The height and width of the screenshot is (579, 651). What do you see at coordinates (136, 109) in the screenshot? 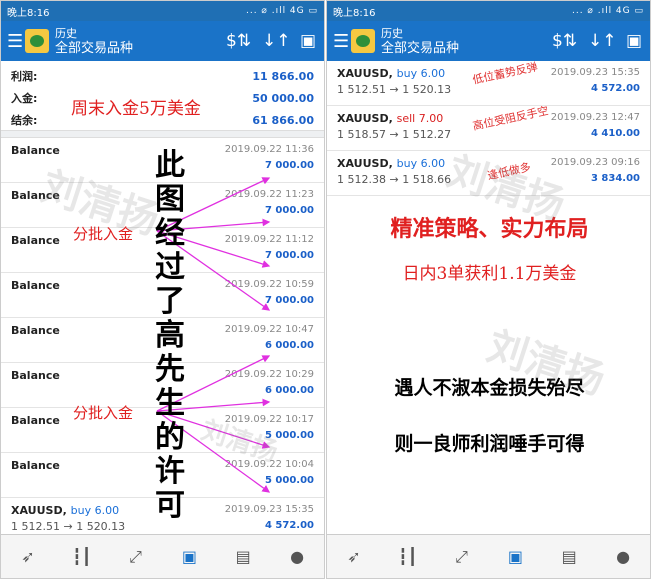
I see `deposit-note: 周末入金5万美金` at bounding box center [136, 109].